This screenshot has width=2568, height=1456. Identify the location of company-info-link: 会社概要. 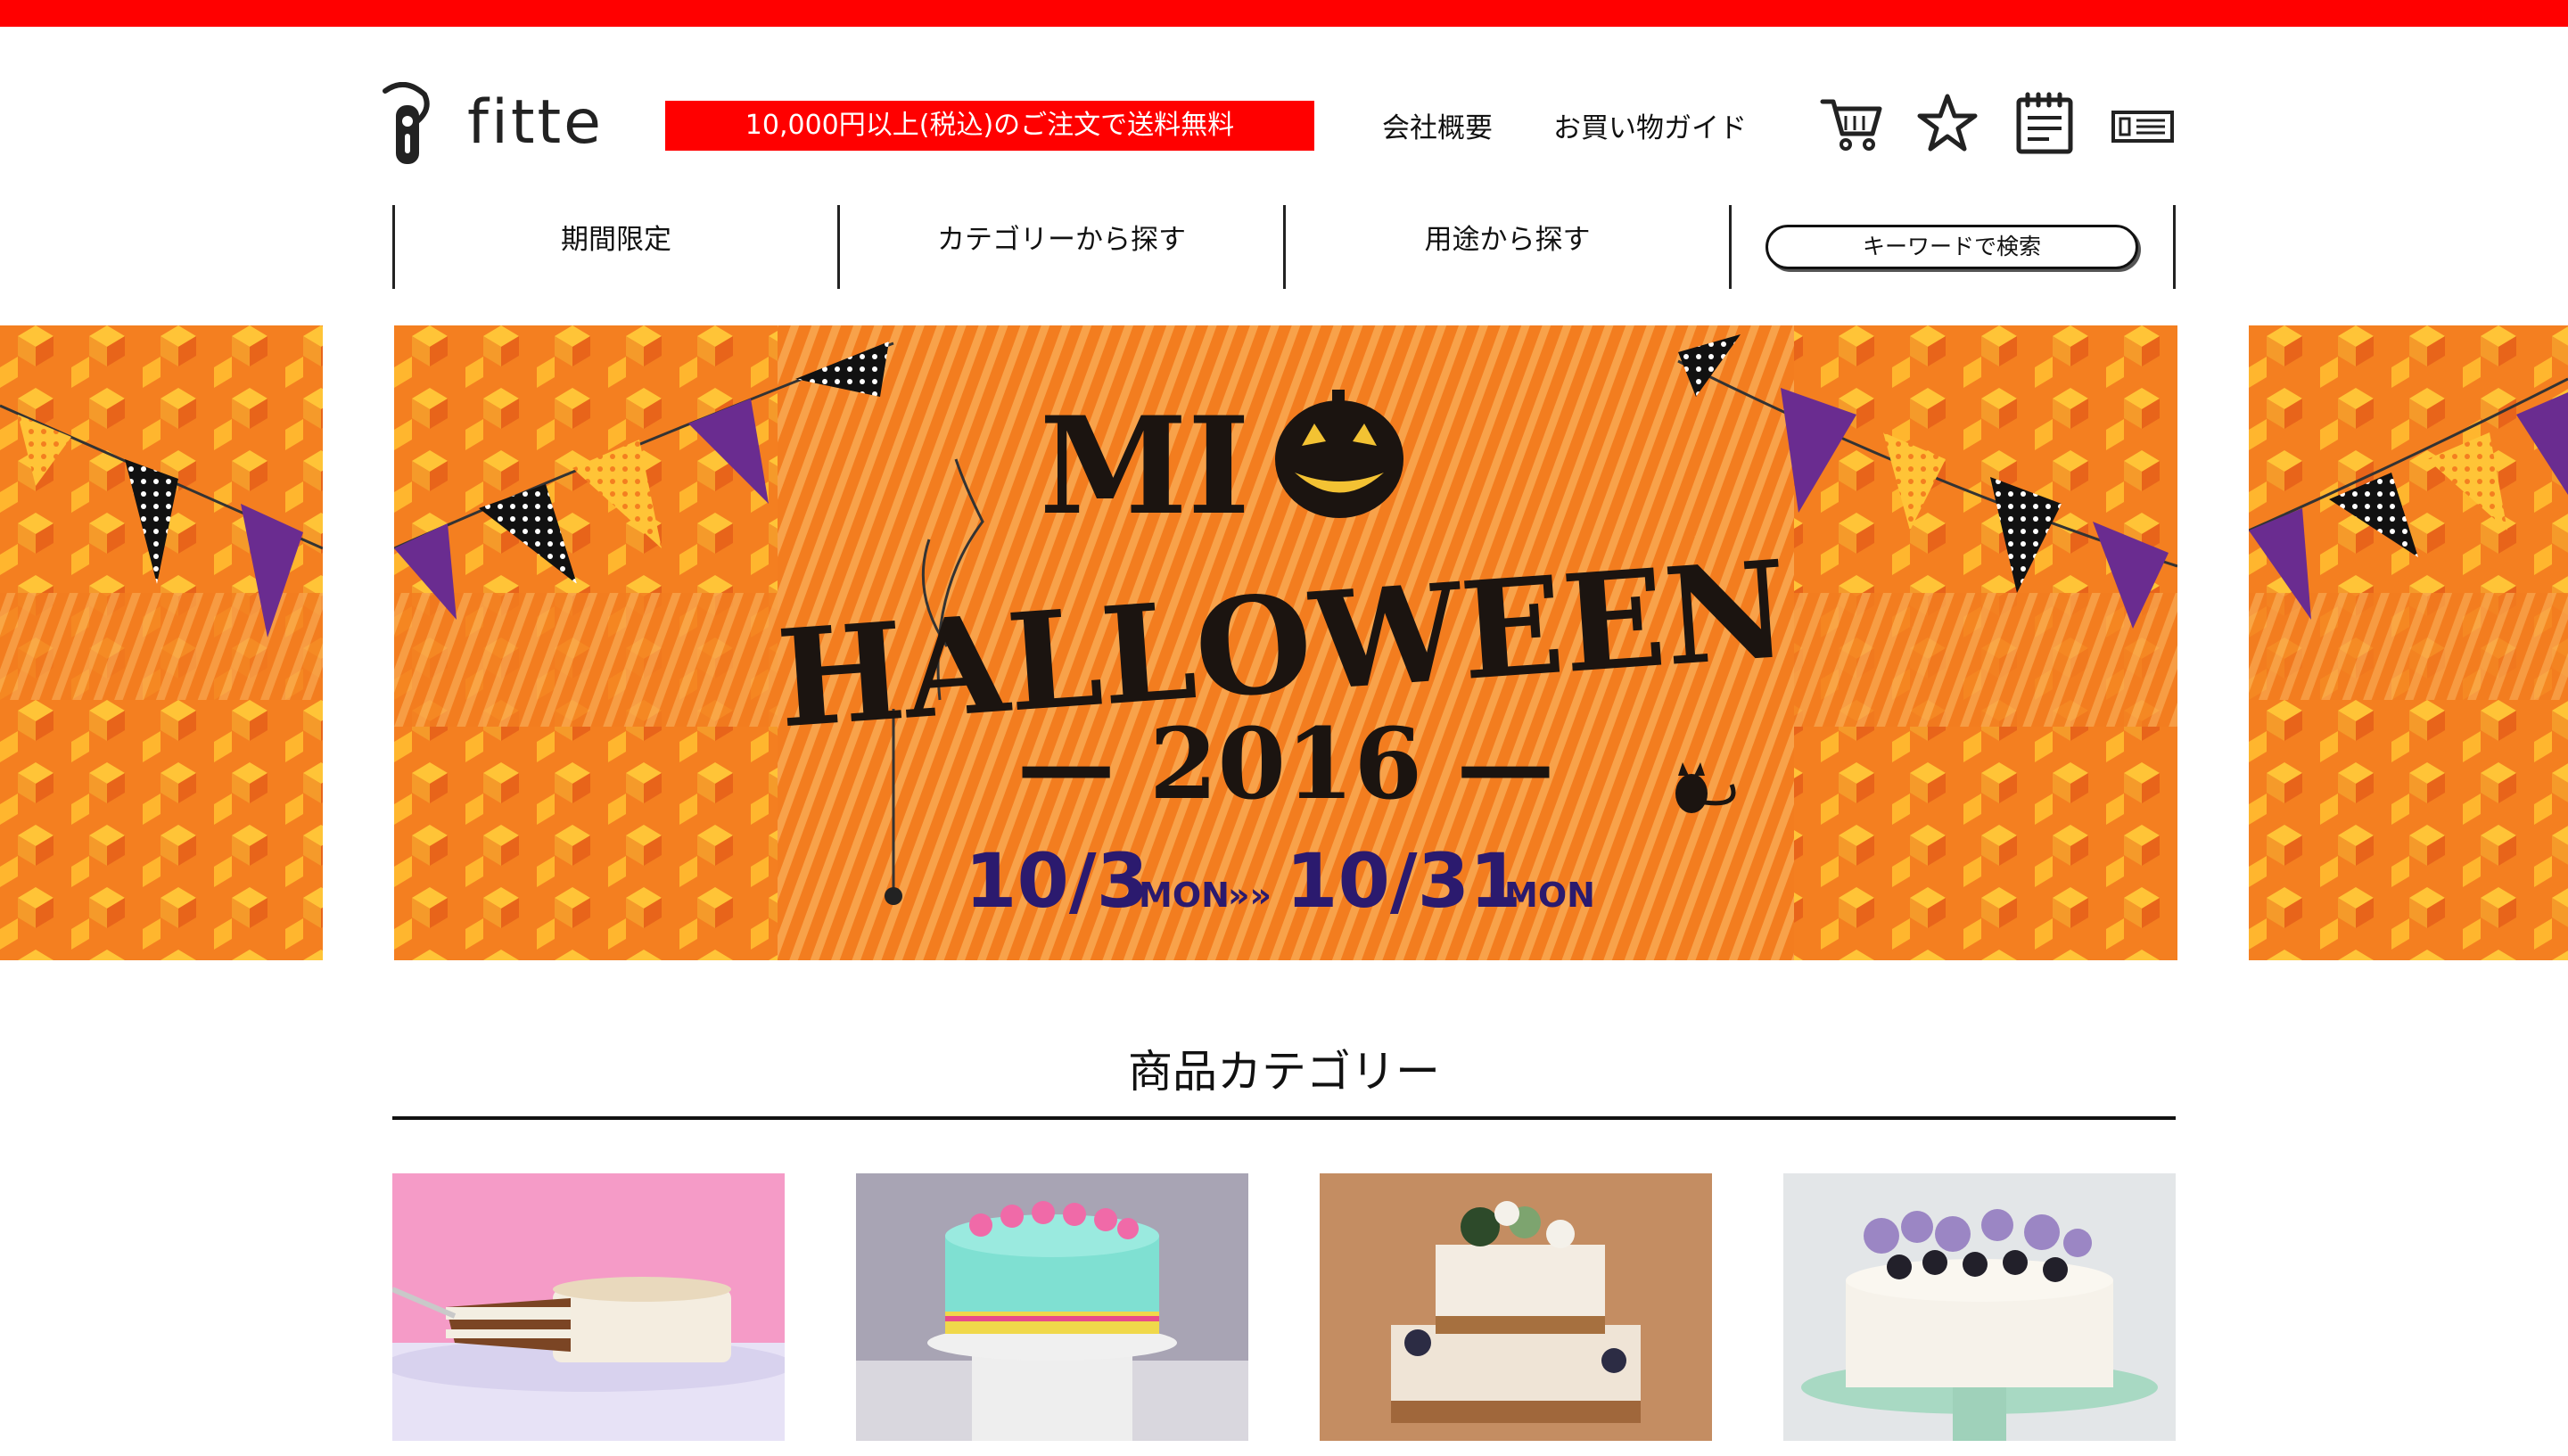
(1437, 125).